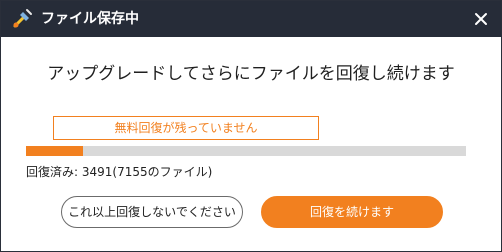 This screenshot has width=502, height=252. I want to click on dialog-title: ファイル保存中, so click(90, 19).